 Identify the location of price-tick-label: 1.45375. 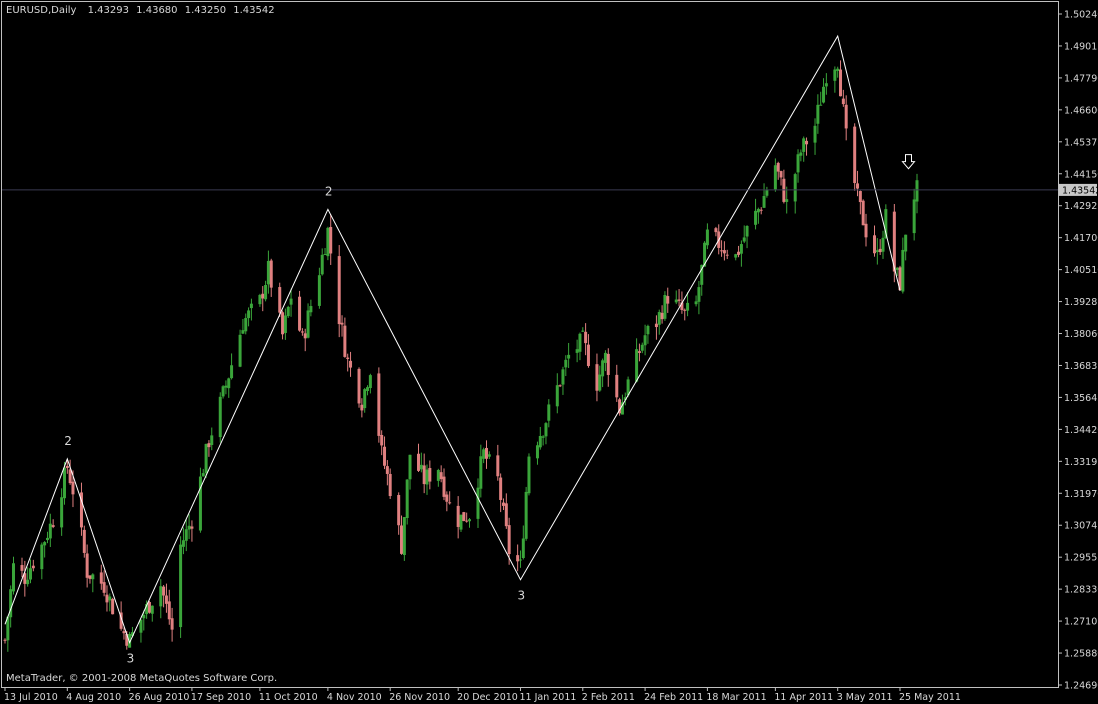
(1081, 142).